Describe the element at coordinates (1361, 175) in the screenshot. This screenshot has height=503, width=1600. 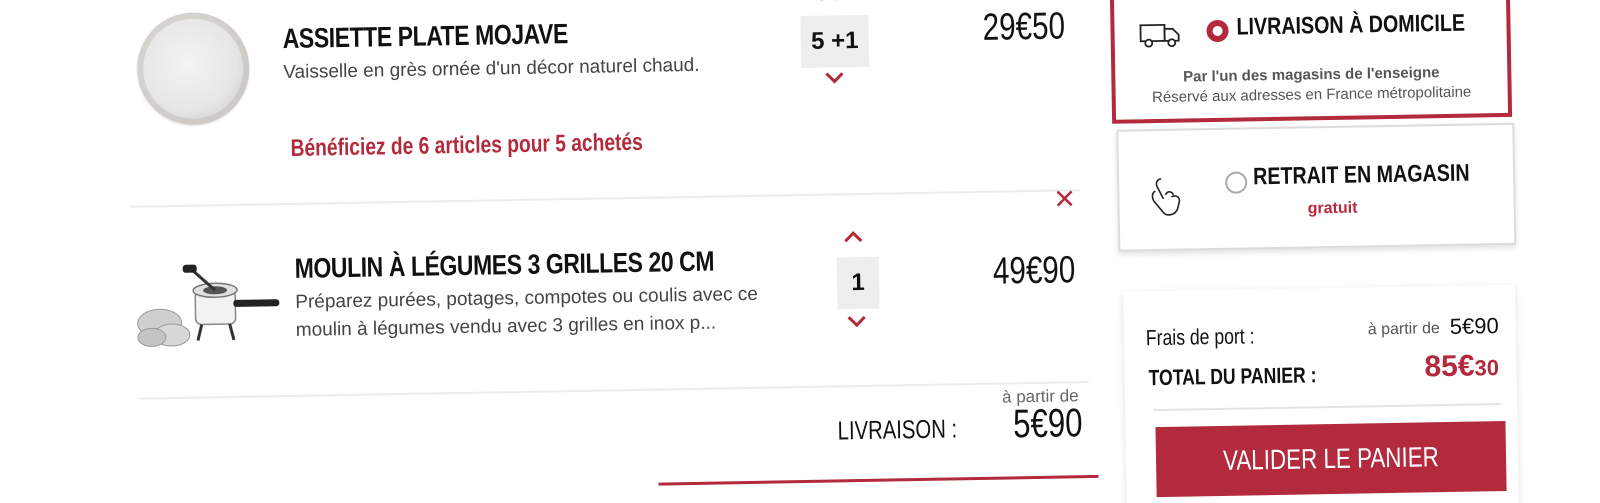
I see `shipping-store-title: RETRAIT EN MAGASIN` at that location.